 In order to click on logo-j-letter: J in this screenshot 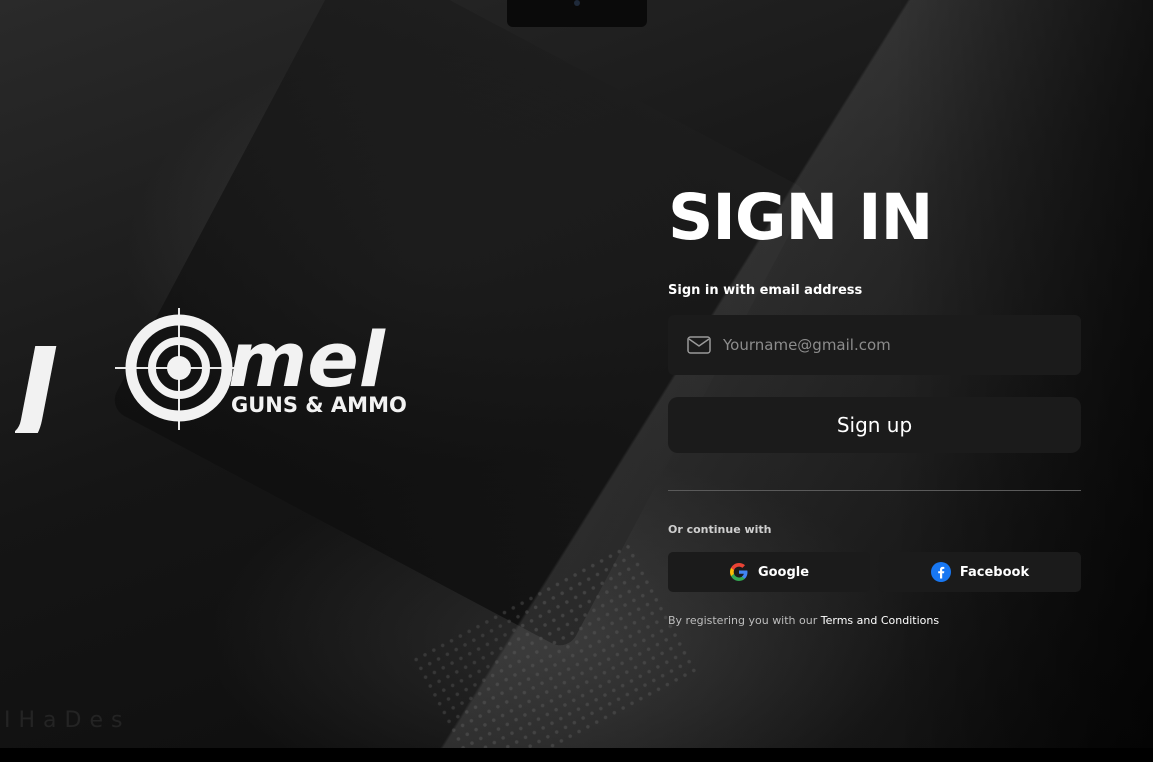, I will do `click(37, 379)`.